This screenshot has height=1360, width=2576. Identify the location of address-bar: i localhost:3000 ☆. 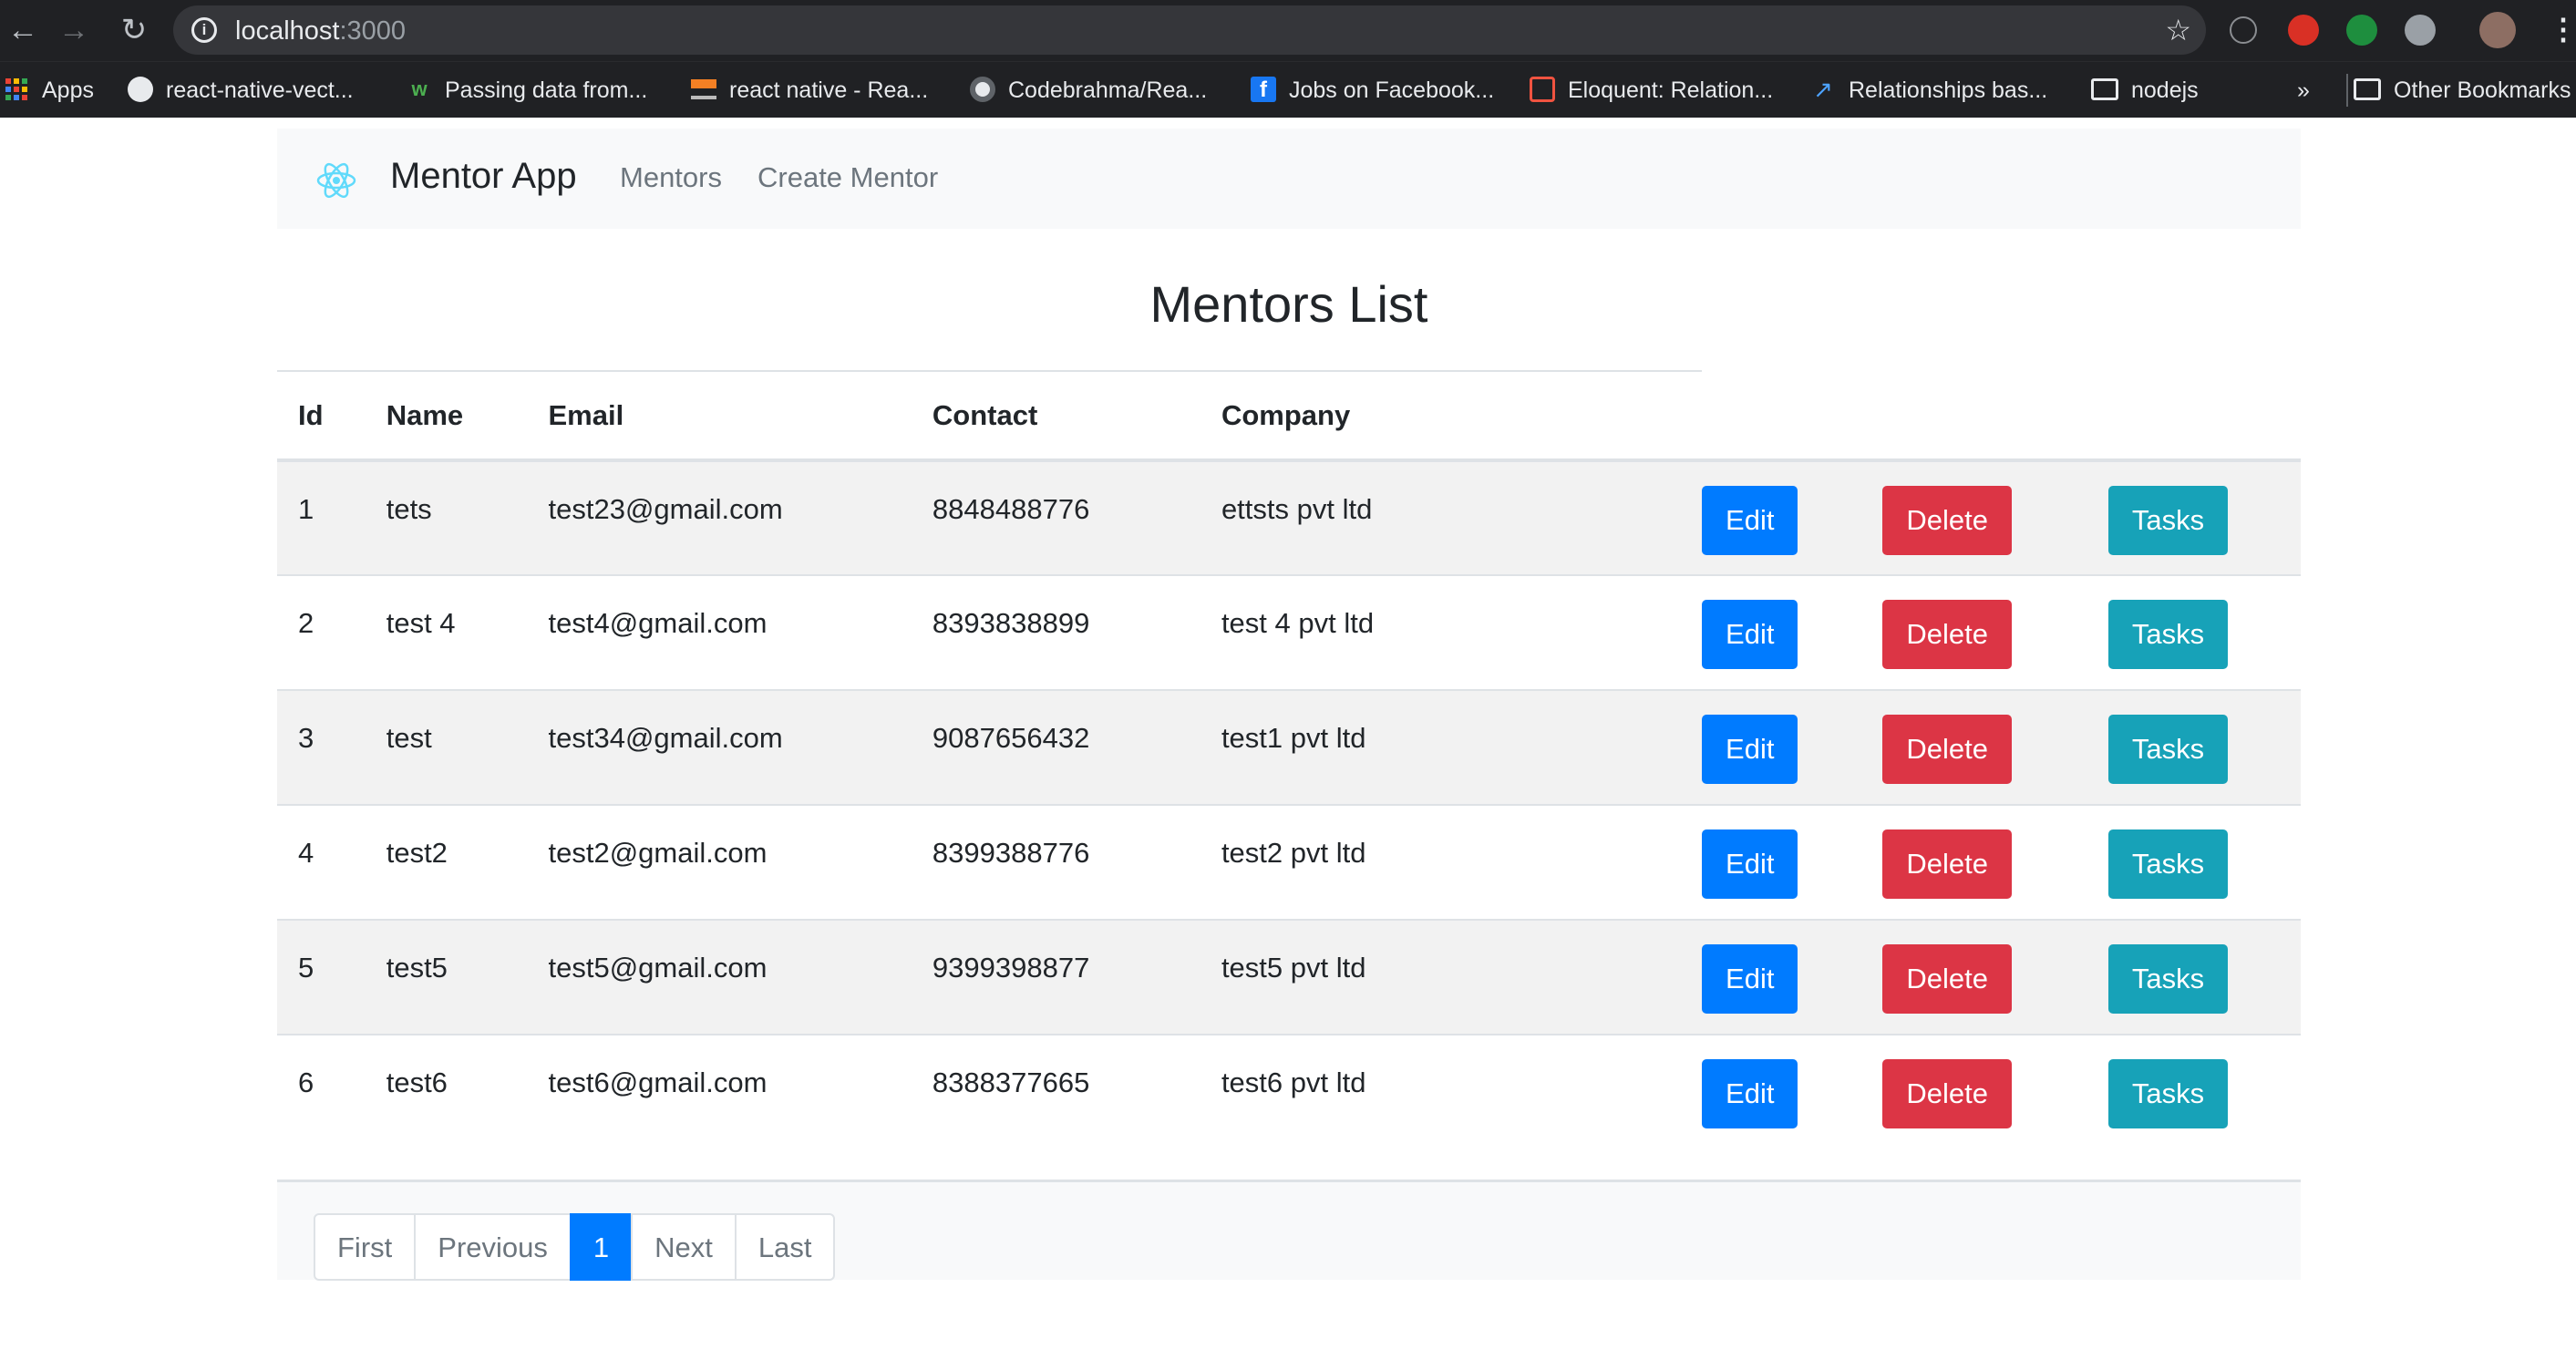
(1189, 30).